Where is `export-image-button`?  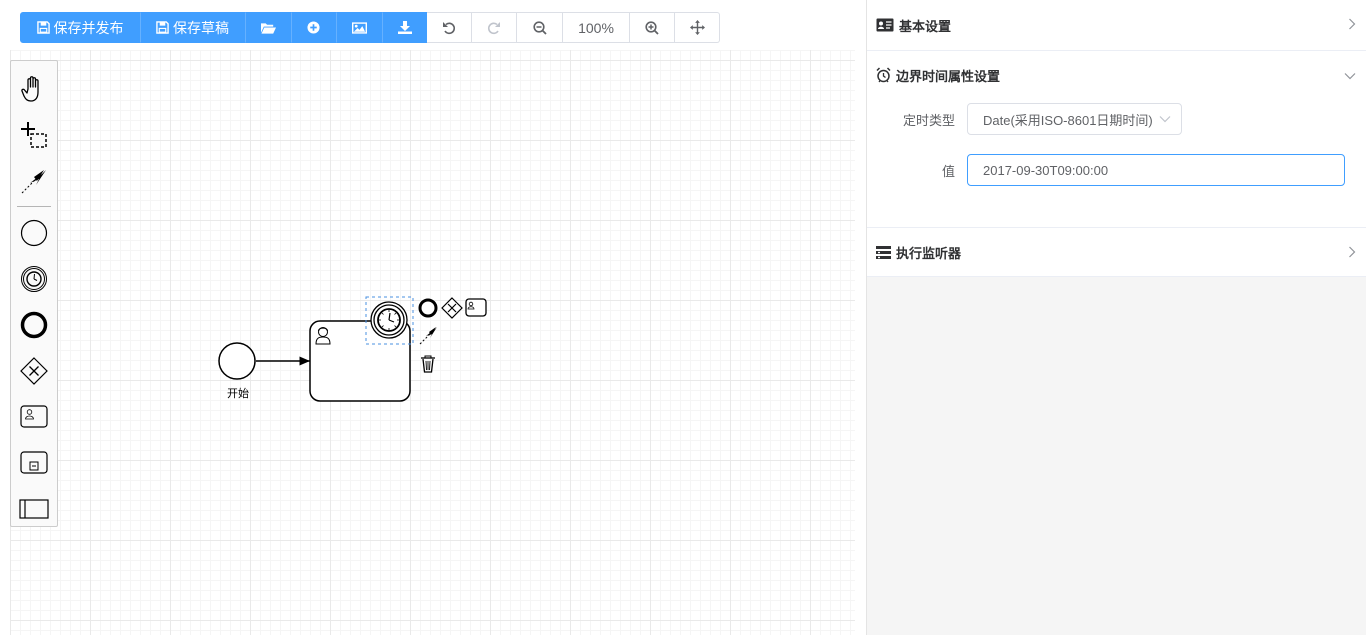
export-image-button is located at coordinates (359, 27).